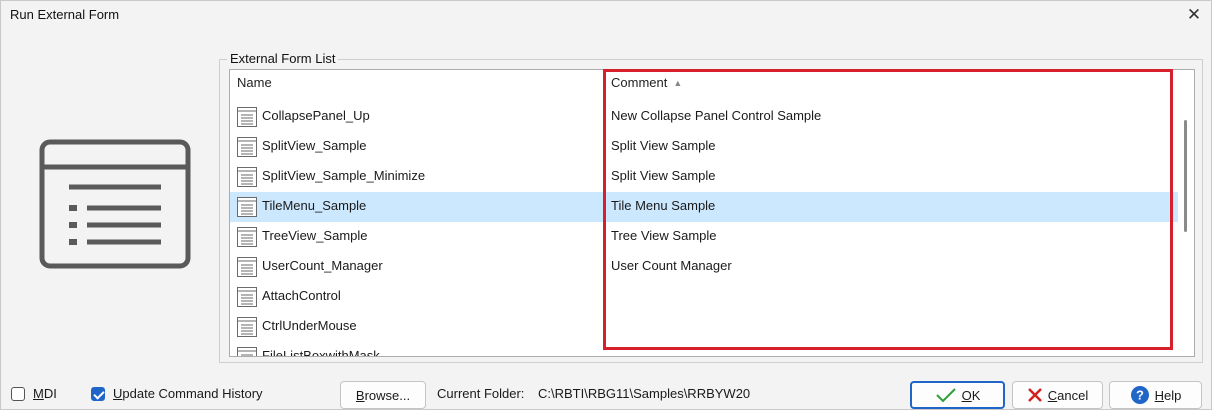  I want to click on mdi-checkbox, so click(18, 394).